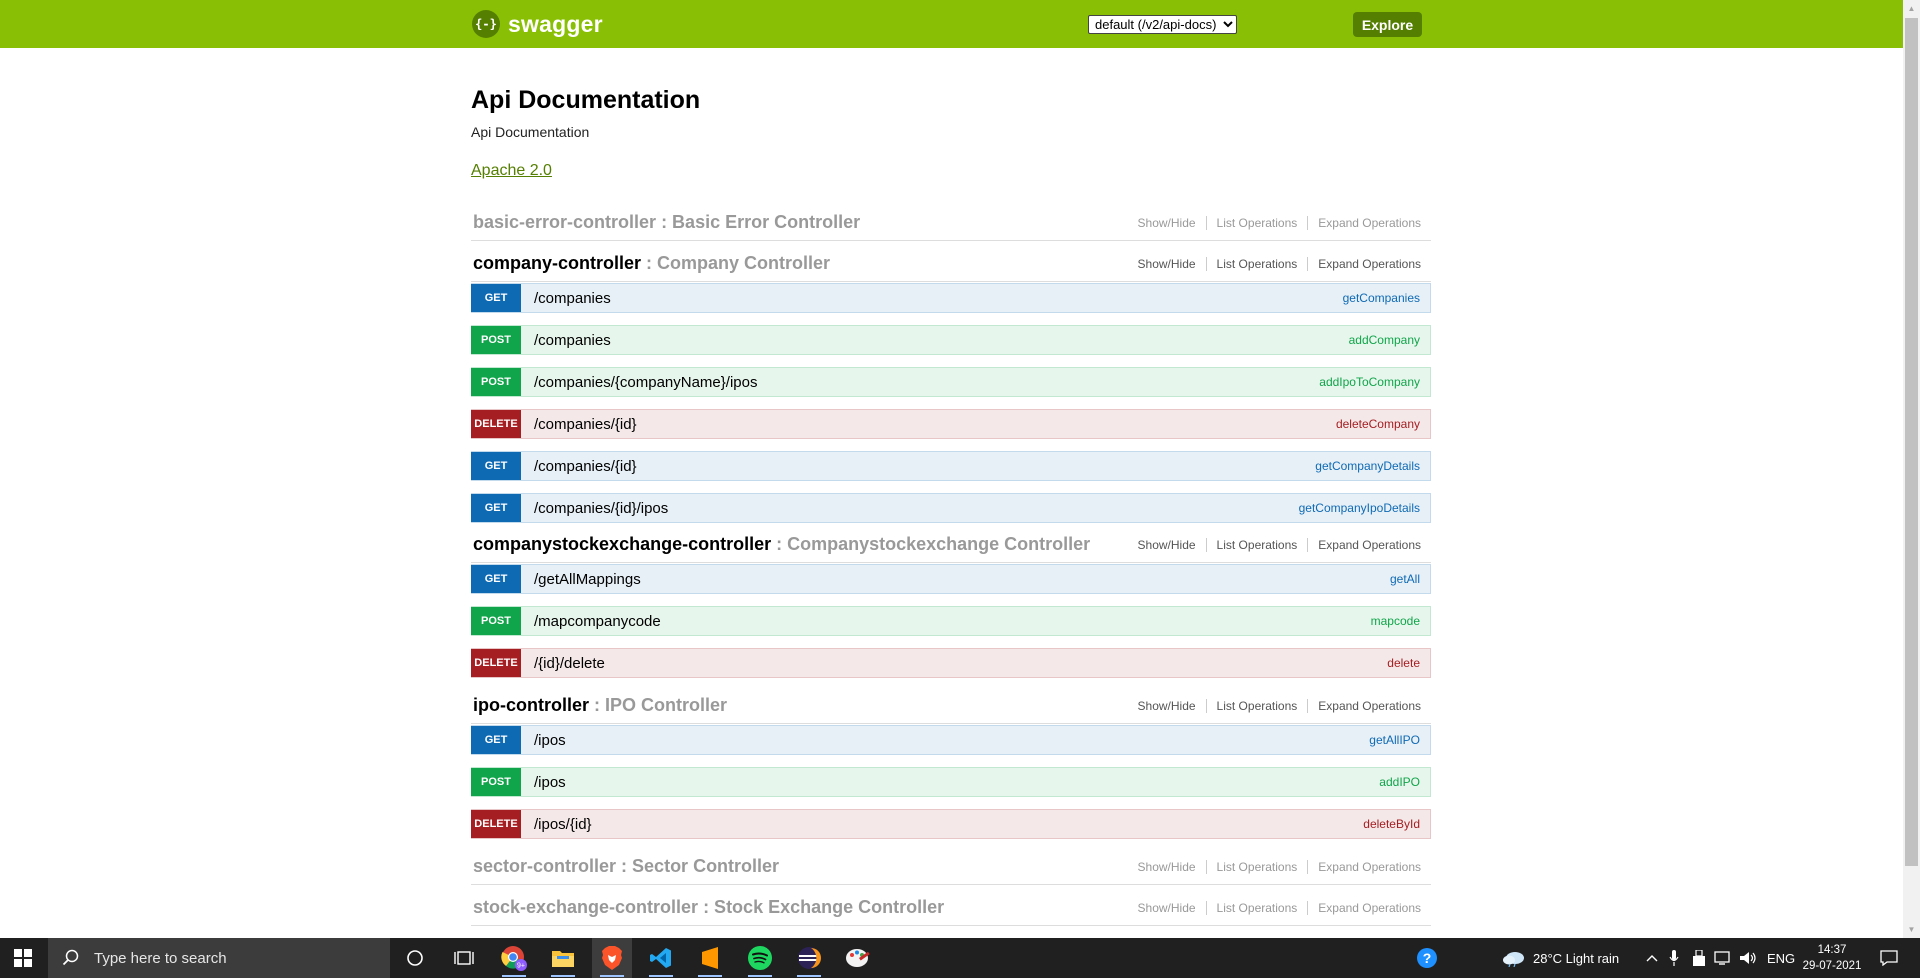 The image size is (1920, 978). What do you see at coordinates (612, 958) in the screenshot?
I see `brave-icon` at bounding box center [612, 958].